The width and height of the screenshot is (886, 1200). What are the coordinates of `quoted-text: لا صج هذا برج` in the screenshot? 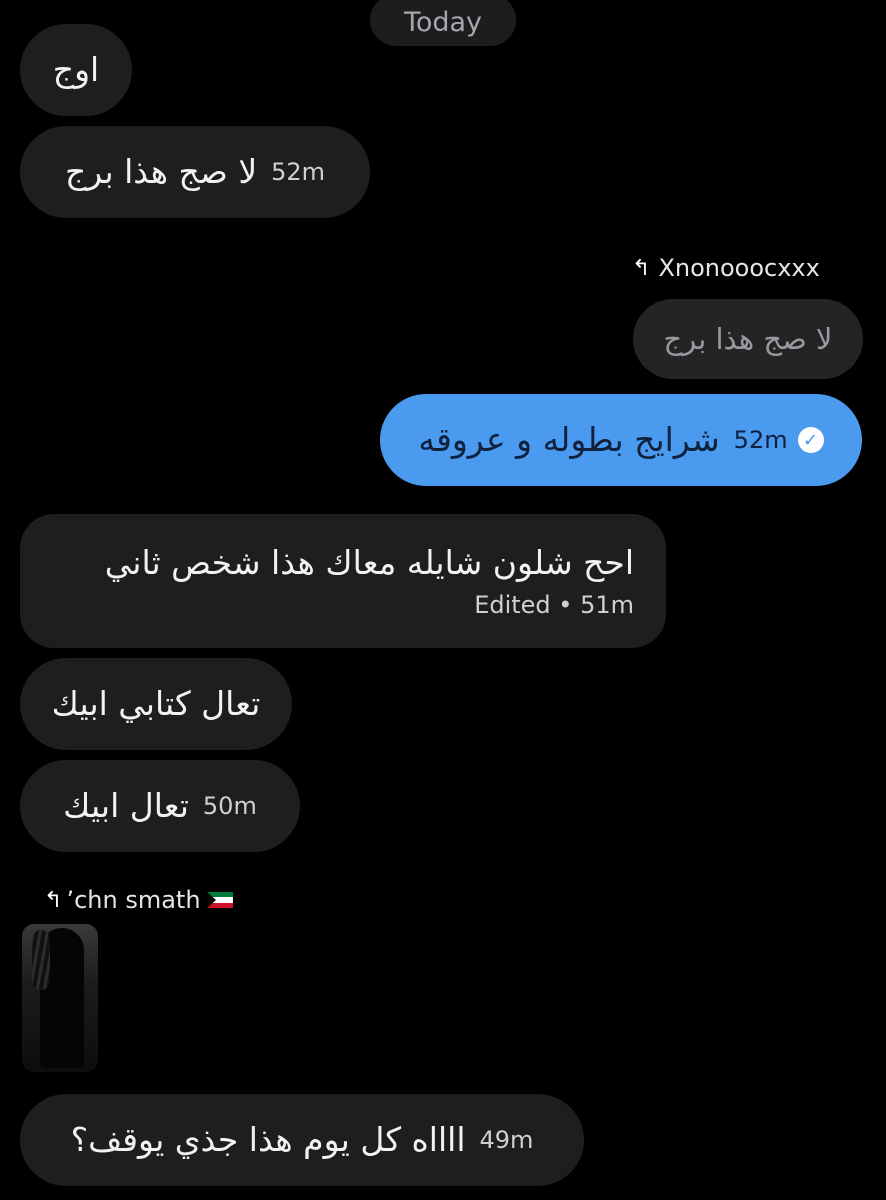 It's located at (748, 338).